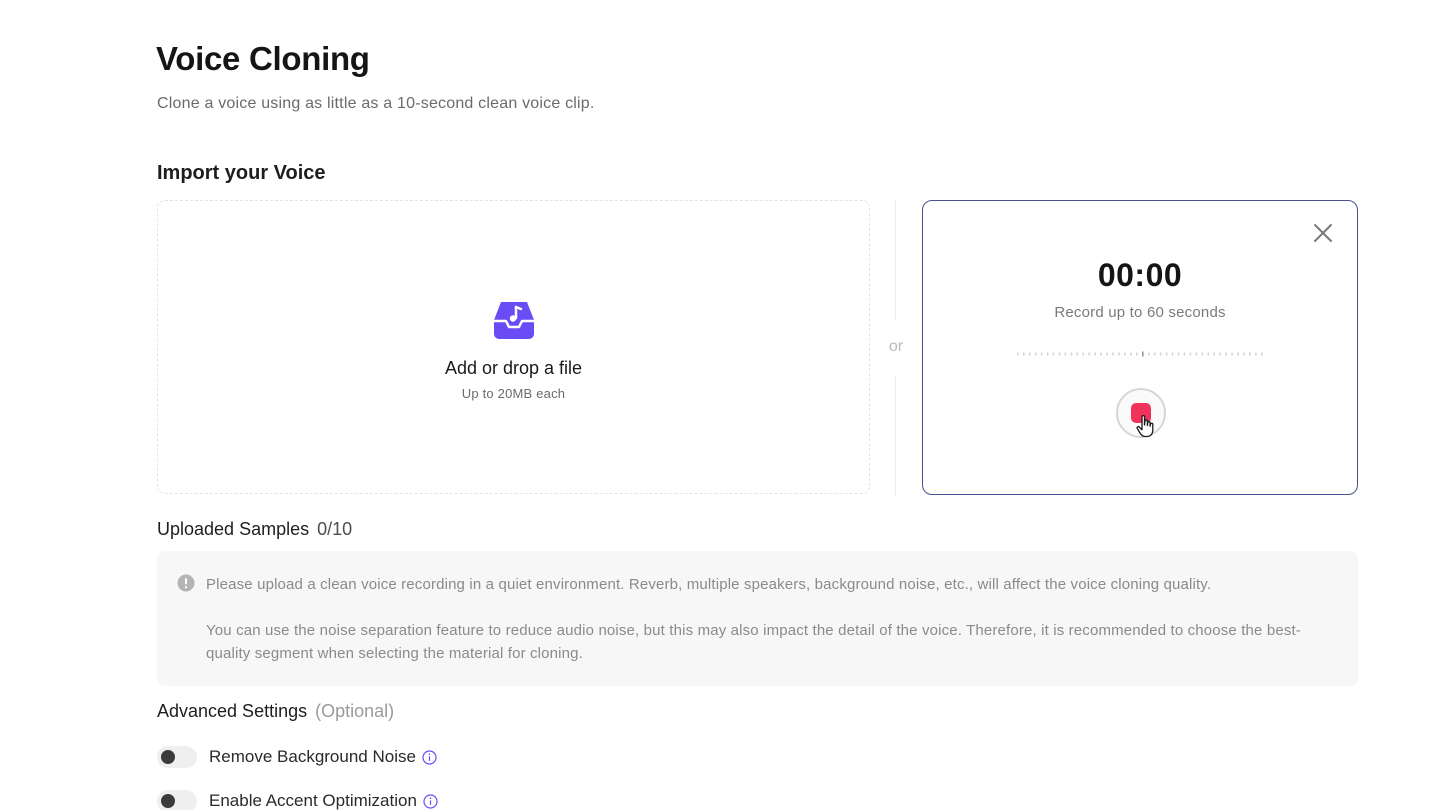  Describe the element at coordinates (895, 435) in the screenshot. I see `separator-line-bottom` at that location.